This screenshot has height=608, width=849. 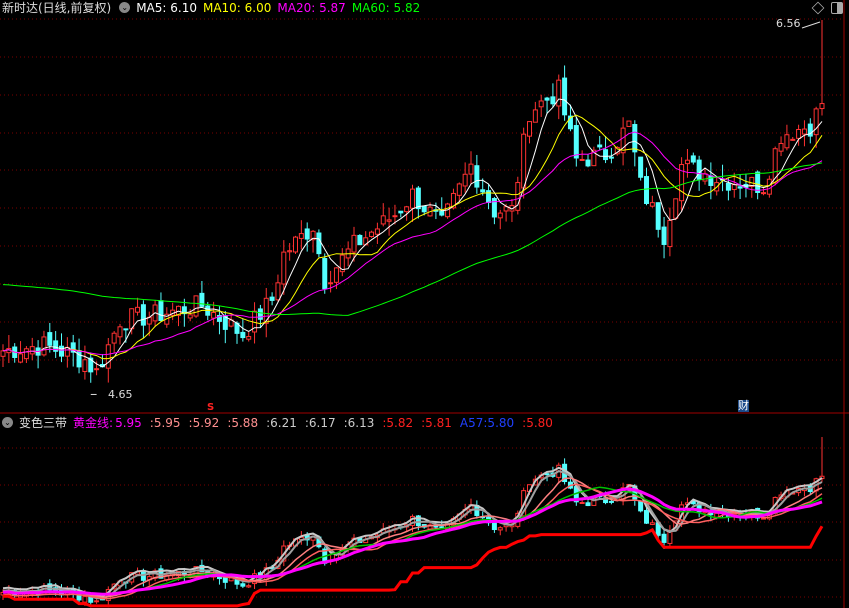 What do you see at coordinates (811, 25) in the screenshot?
I see `high-arrow` at bounding box center [811, 25].